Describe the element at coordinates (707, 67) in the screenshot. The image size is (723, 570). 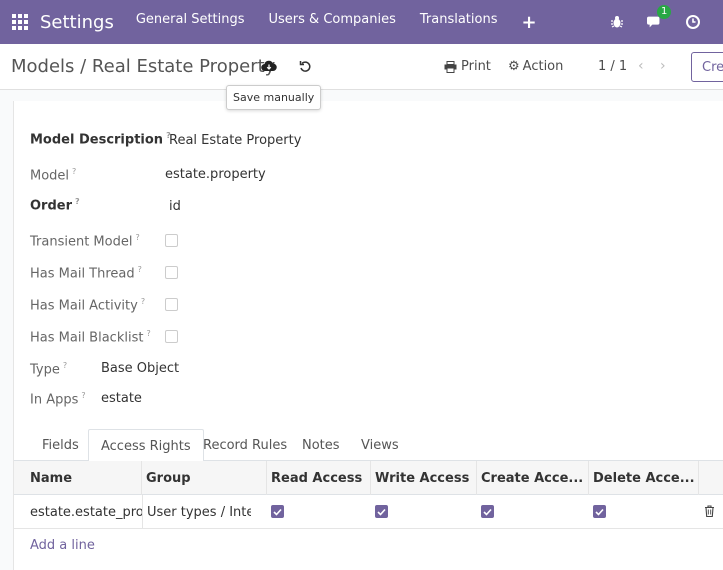
I see `create-button: Create` at that location.